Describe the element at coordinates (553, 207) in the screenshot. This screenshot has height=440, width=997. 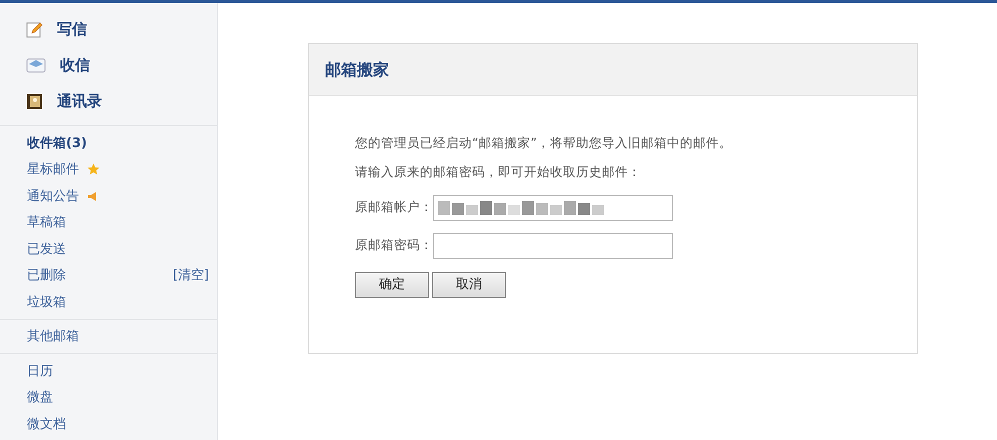
I see `account-field` at that location.